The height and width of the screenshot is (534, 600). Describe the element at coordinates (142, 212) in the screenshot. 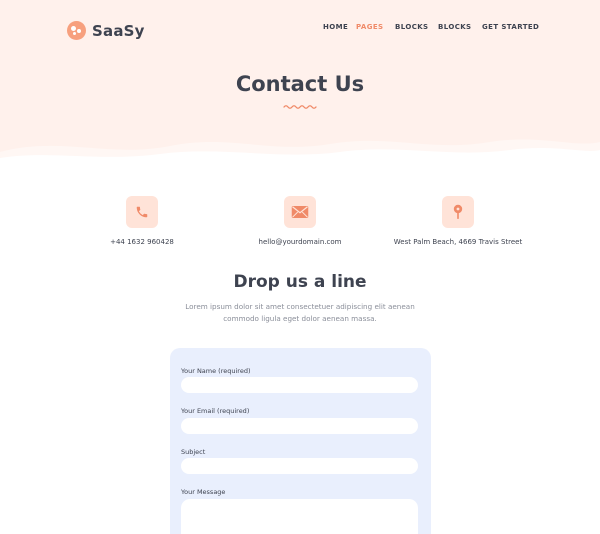

I see `phone-icon` at that location.